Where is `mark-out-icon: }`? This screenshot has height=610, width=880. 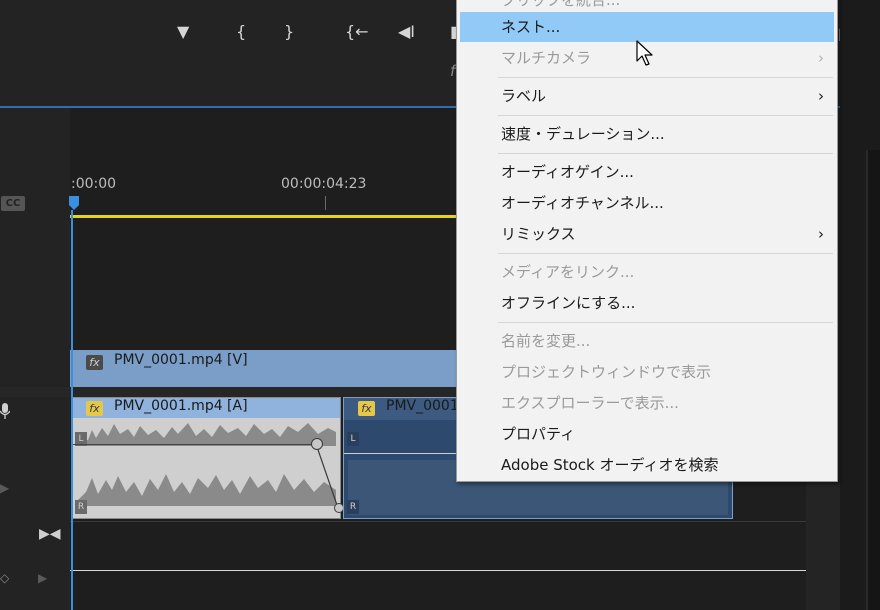 mark-out-icon: } is located at coordinates (289, 32).